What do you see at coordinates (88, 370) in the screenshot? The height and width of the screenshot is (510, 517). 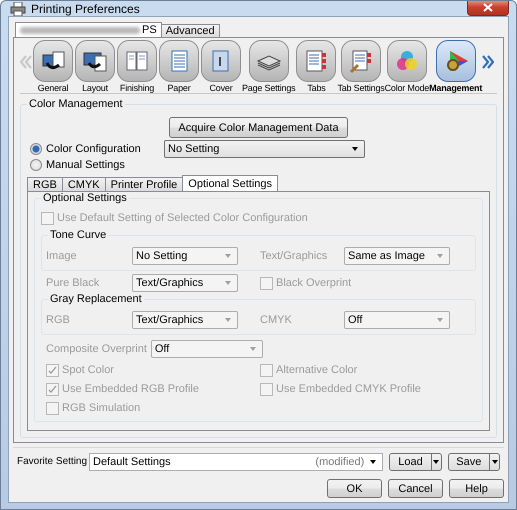 I see `checkbox-label: Spot Color` at bounding box center [88, 370].